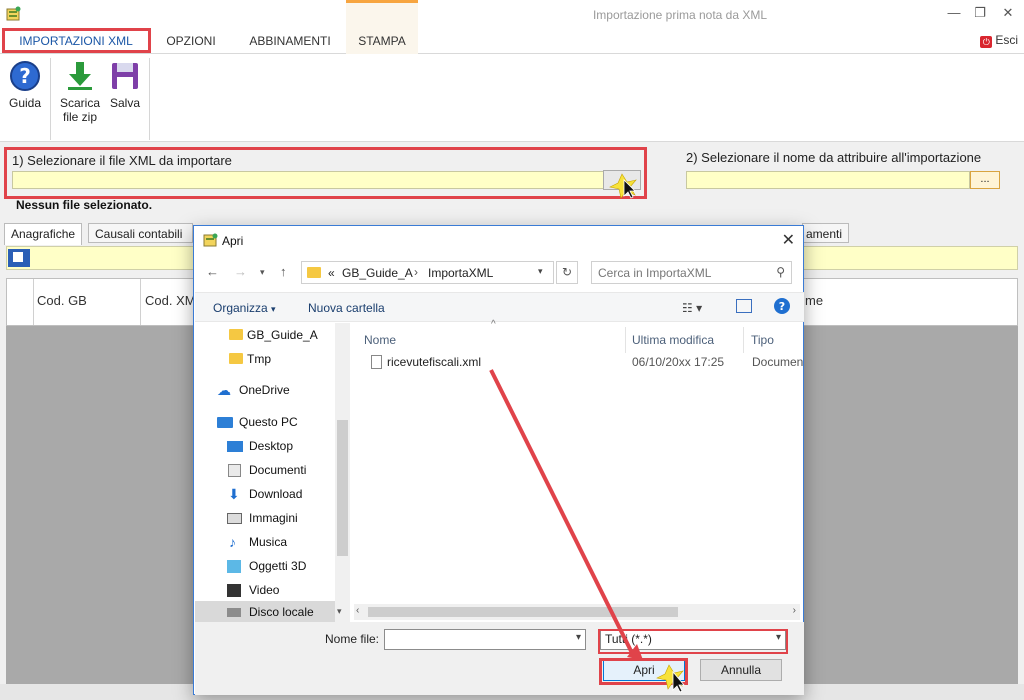 The width and height of the screenshot is (1024, 700). Describe the element at coordinates (233, 241) in the screenshot. I see `dialog-title: Apri` at that location.